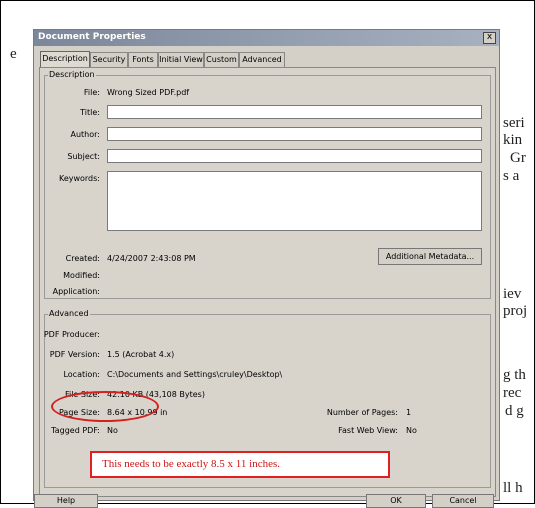  What do you see at coordinates (143, 59) in the screenshot?
I see `tab-fonts: Fonts` at bounding box center [143, 59].